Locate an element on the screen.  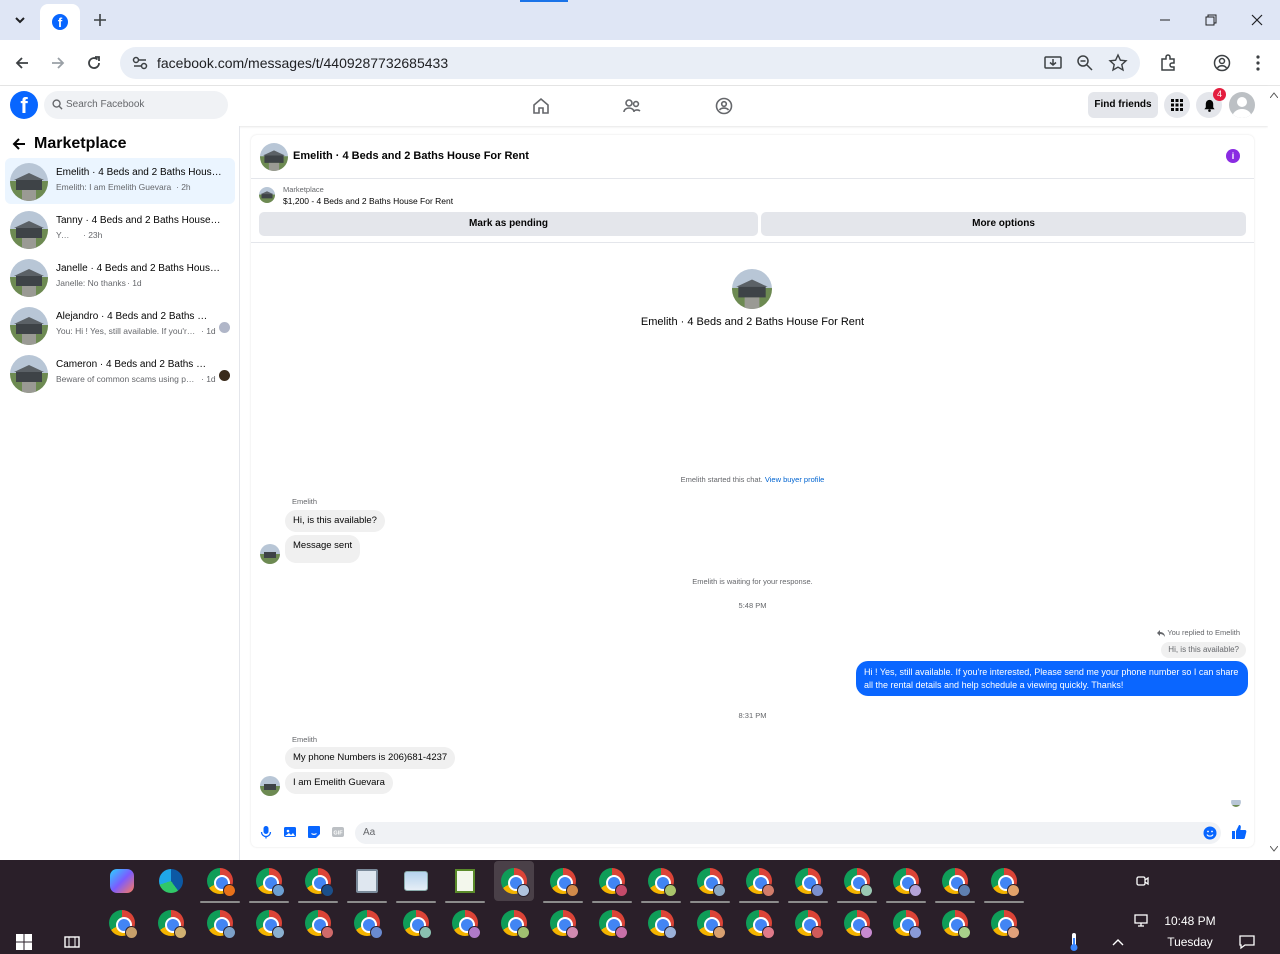
back-button is located at coordinates (22, 63).